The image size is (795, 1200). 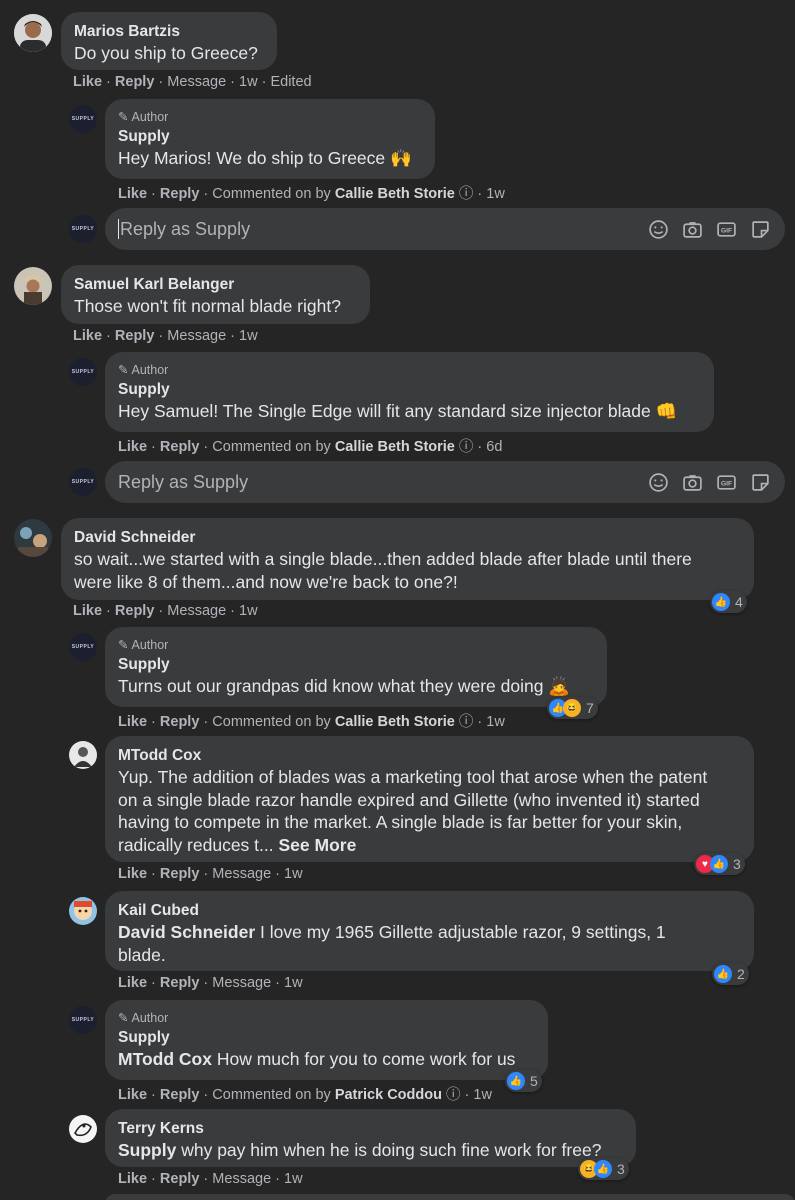 What do you see at coordinates (370, 1128) in the screenshot?
I see `reply-author-name: Terry Kerns` at bounding box center [370, 1128].